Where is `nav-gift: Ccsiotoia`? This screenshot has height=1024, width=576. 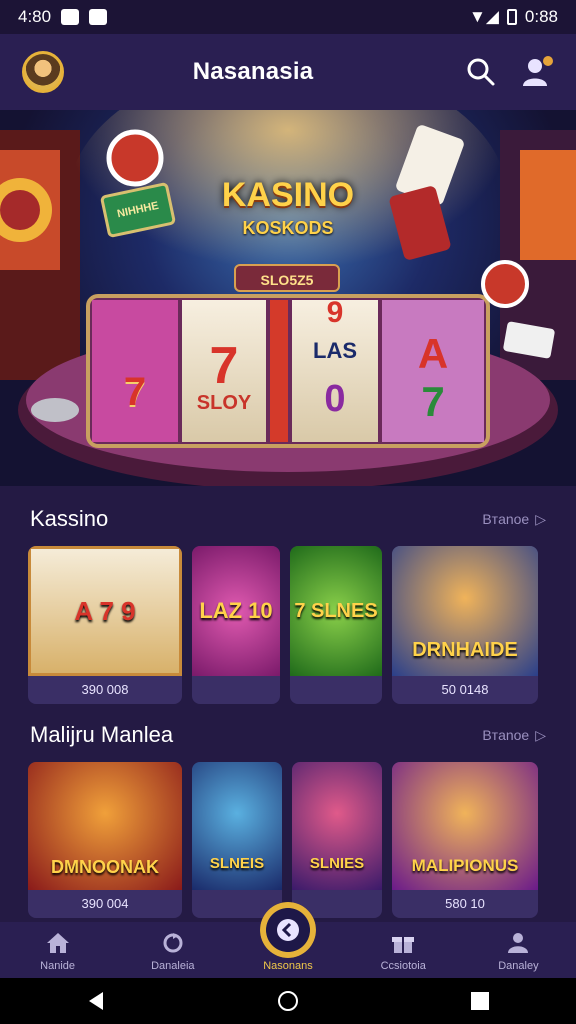 nav-gift: Ccsiotoia is located at coordinates (403, 950).